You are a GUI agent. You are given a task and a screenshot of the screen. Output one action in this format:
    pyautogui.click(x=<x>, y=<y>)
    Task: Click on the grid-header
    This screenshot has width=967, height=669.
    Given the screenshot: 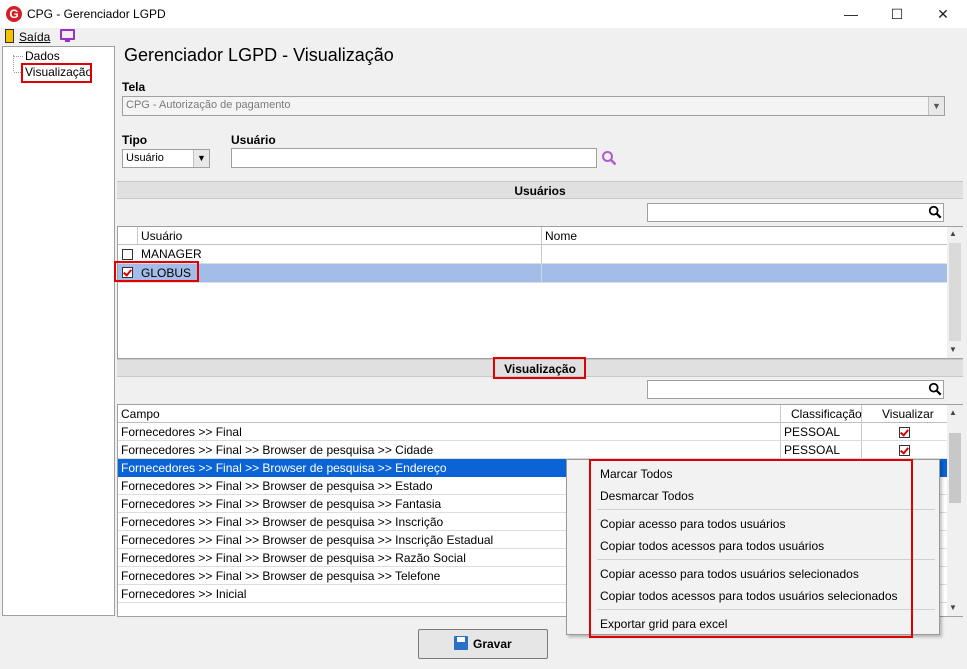 What is the action you would take?
    pyautogui.click(x=532, y=236)
    